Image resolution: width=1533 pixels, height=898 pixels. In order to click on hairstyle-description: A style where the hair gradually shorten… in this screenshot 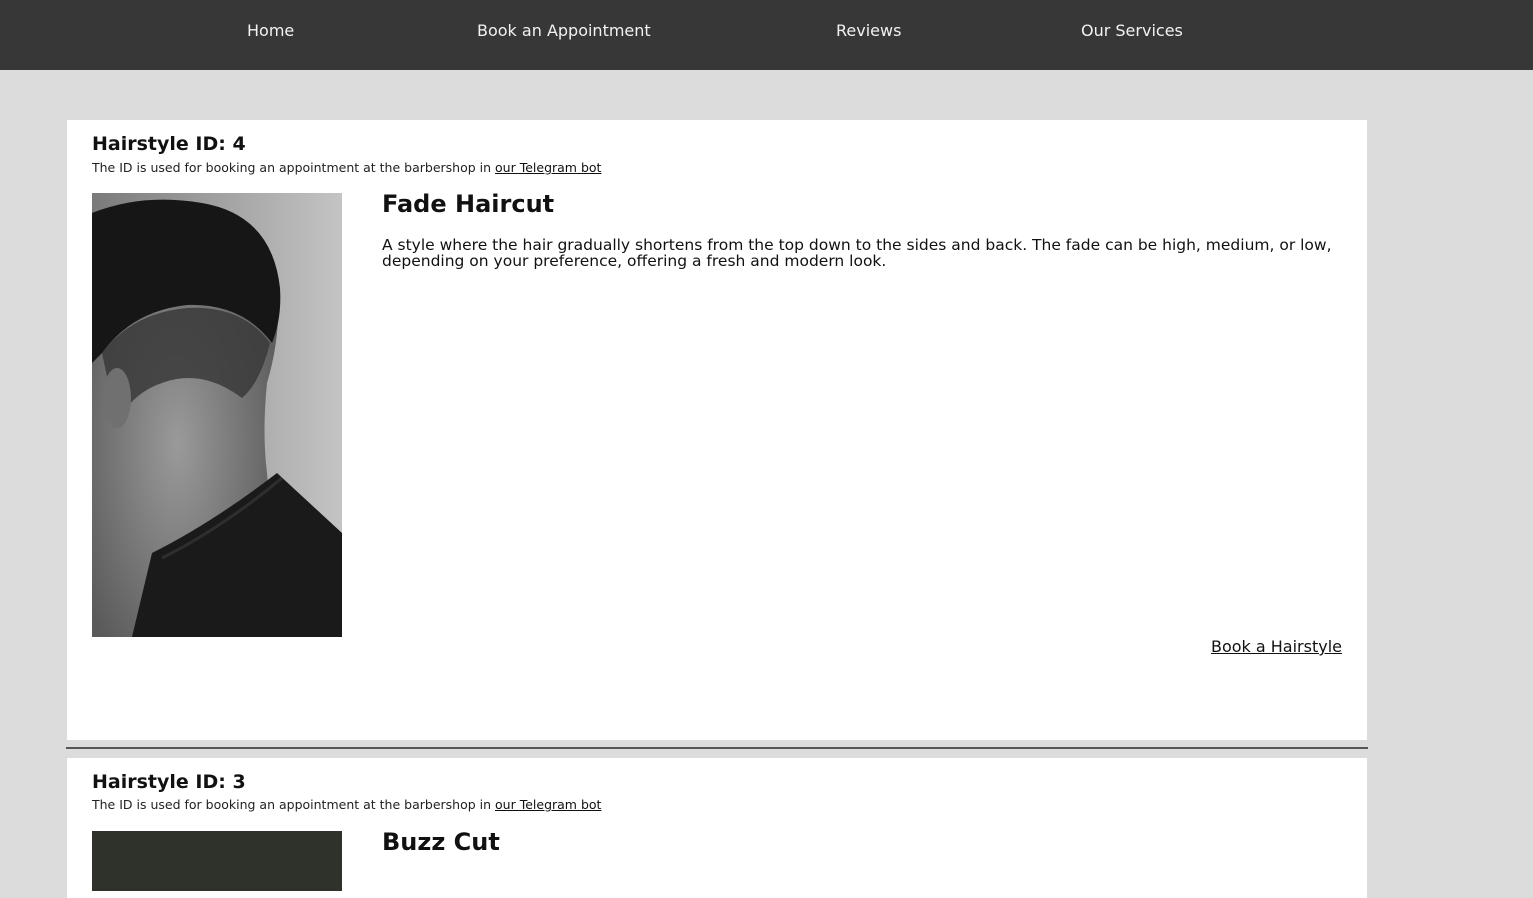, I will do `click(857, 253)`.